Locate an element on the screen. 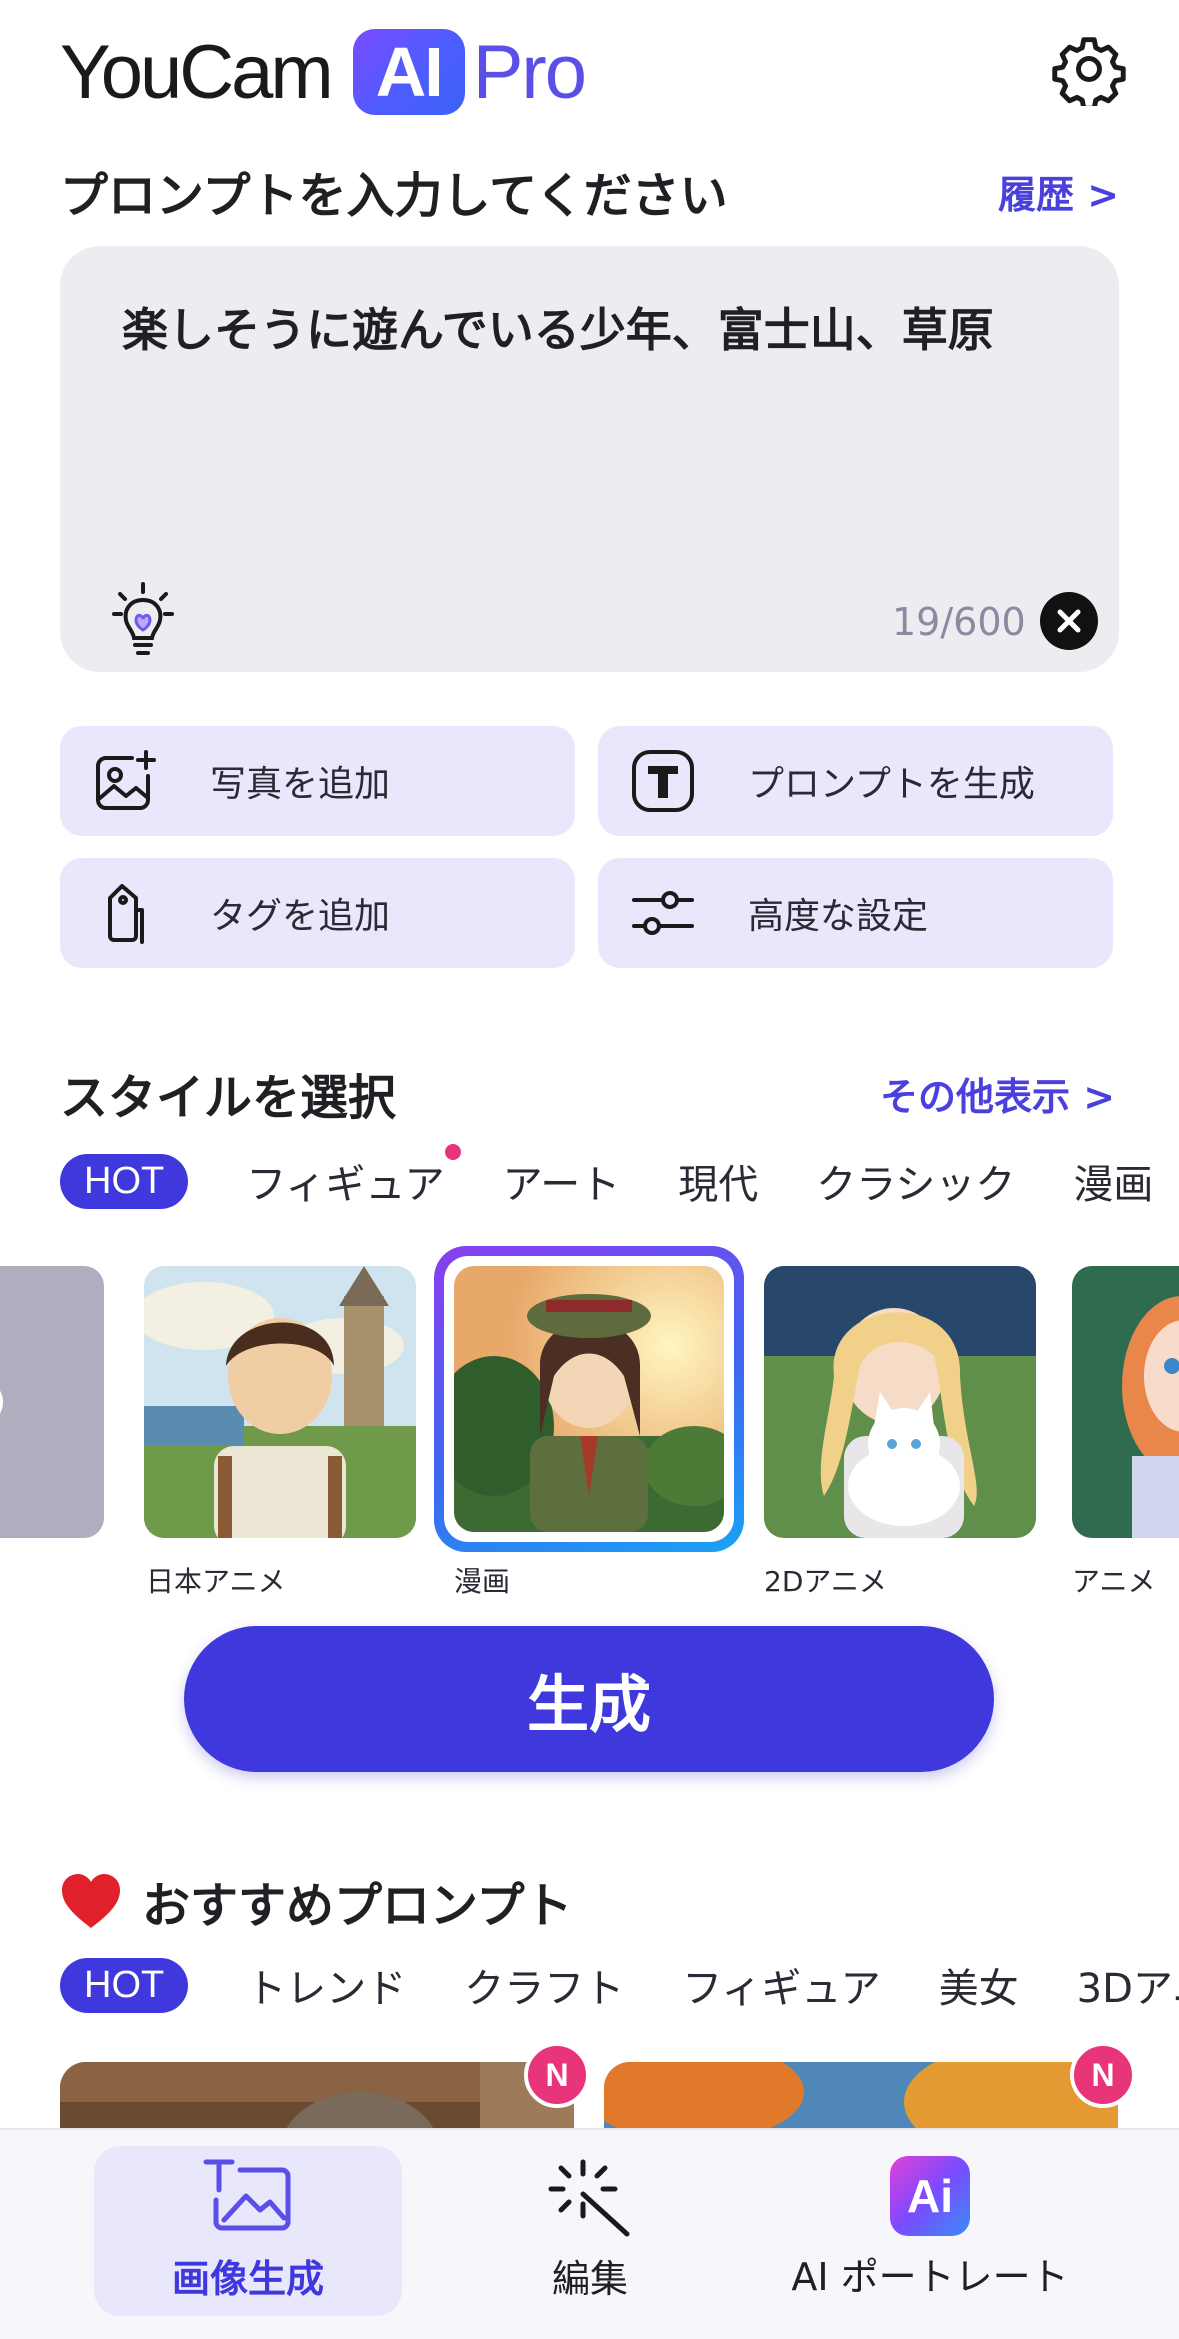 The image size is (1179, 2339). history-link: 履歴 > is located at coordinates (1058, 191).